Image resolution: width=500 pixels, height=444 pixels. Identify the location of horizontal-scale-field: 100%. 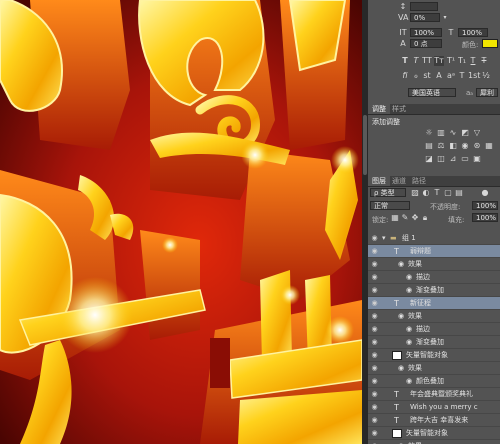
(473, 32).